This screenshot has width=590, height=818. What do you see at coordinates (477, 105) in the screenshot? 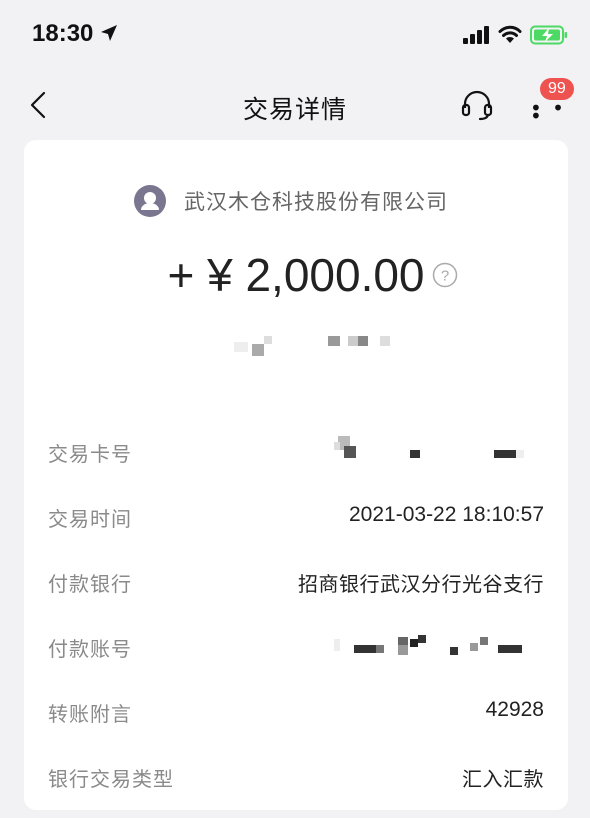
I see `headset-icon` at bounding box center [477, 105].